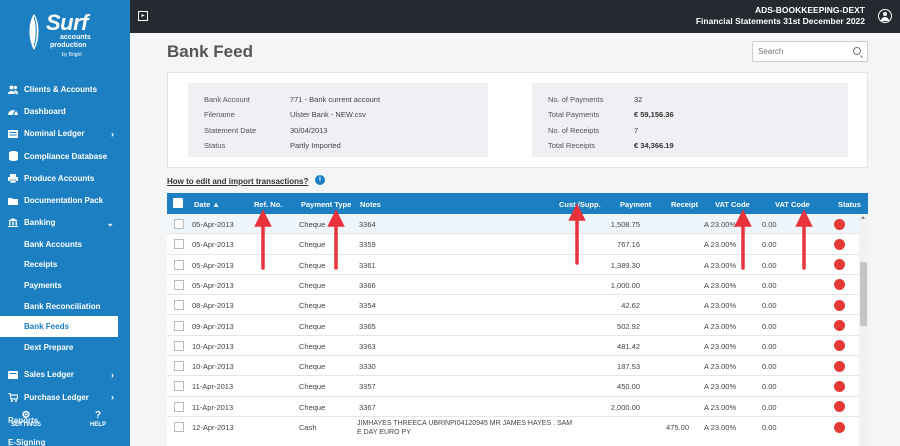 The height and width of the screenshot is (446, 900). What do you see at coordinates (65, 134) in the screenshot?
I see `sidebar-item-nominal-ledger: Nominal Ledger ›` at bounding box center [65, 134].